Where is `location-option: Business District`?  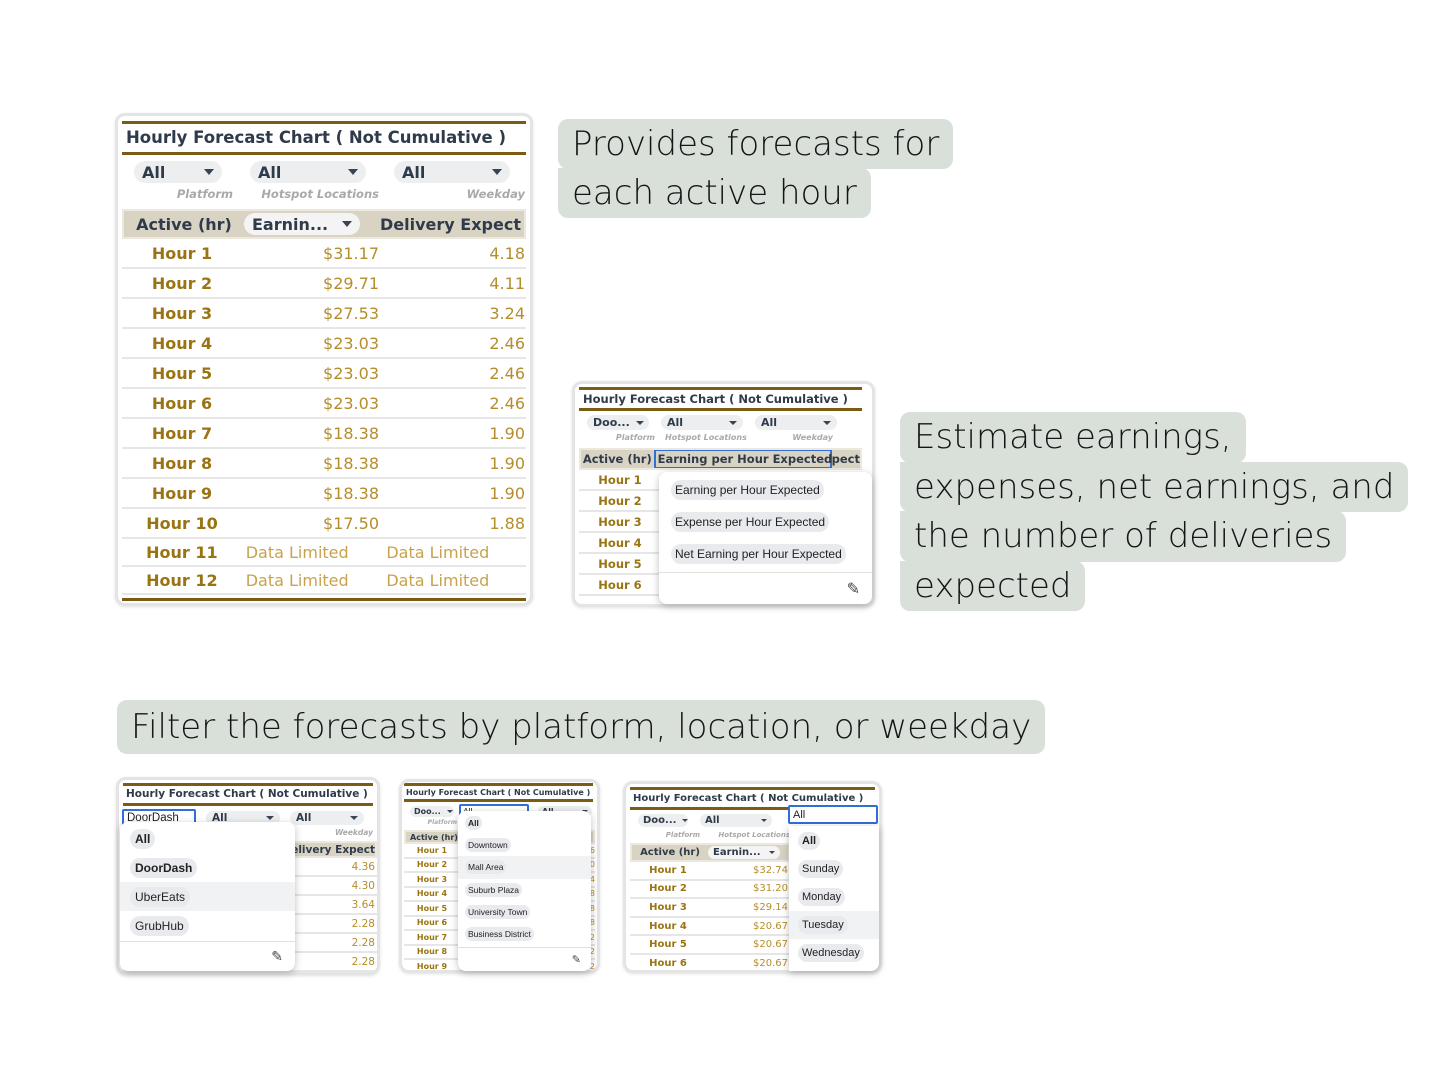
location-option: Business District is located at coordinates (524, 934).